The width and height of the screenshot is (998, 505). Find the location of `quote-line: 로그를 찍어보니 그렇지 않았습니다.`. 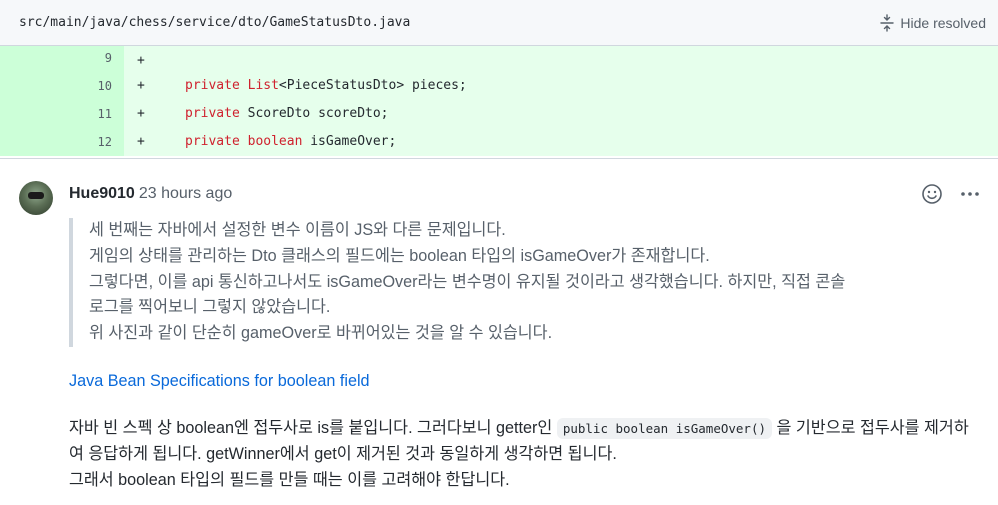

quote-line: 로그를 찍어보니 그렇지 않았습니다. is located at coordinates (210, 307).